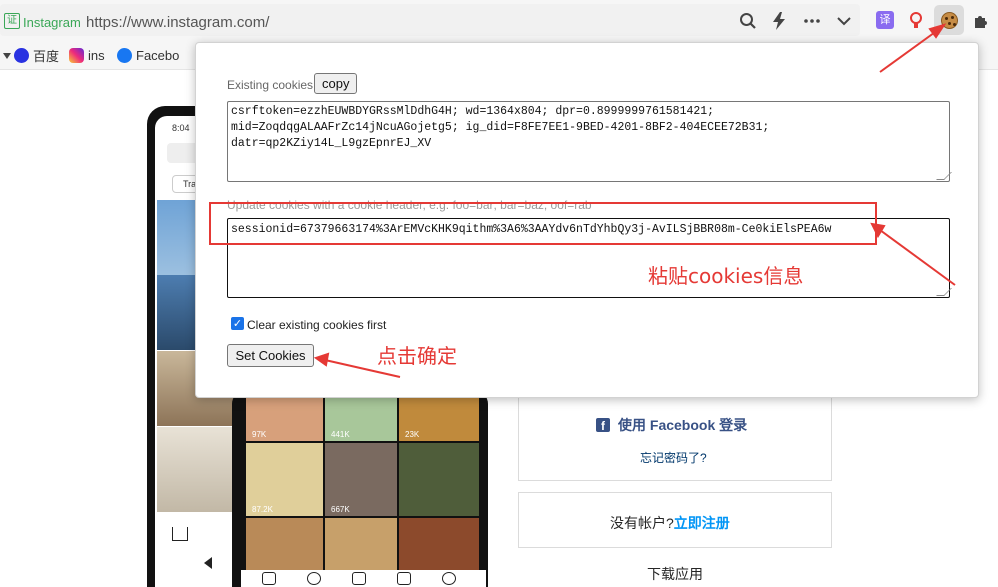  Describe the element at coordinates (124, 55) in the screenshot. I see `facebook-icon` at that location.